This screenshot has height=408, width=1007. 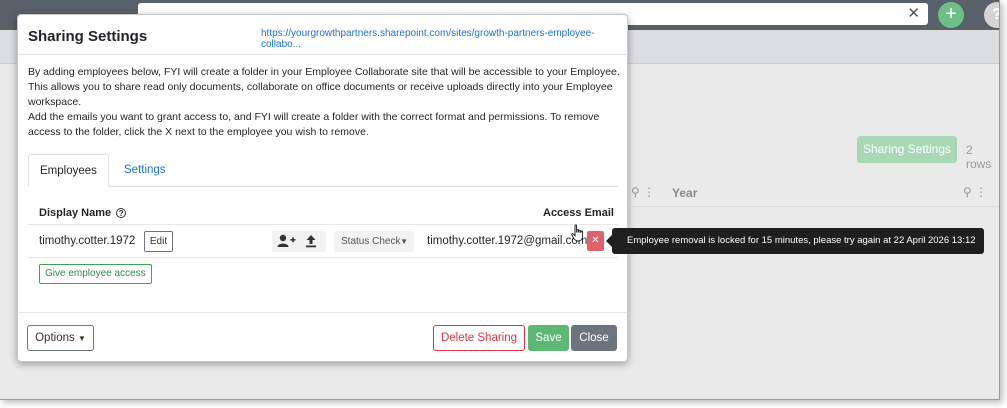 I want to click on delete-sharing-button: Delete Sharing, so click(x=479, y=338).